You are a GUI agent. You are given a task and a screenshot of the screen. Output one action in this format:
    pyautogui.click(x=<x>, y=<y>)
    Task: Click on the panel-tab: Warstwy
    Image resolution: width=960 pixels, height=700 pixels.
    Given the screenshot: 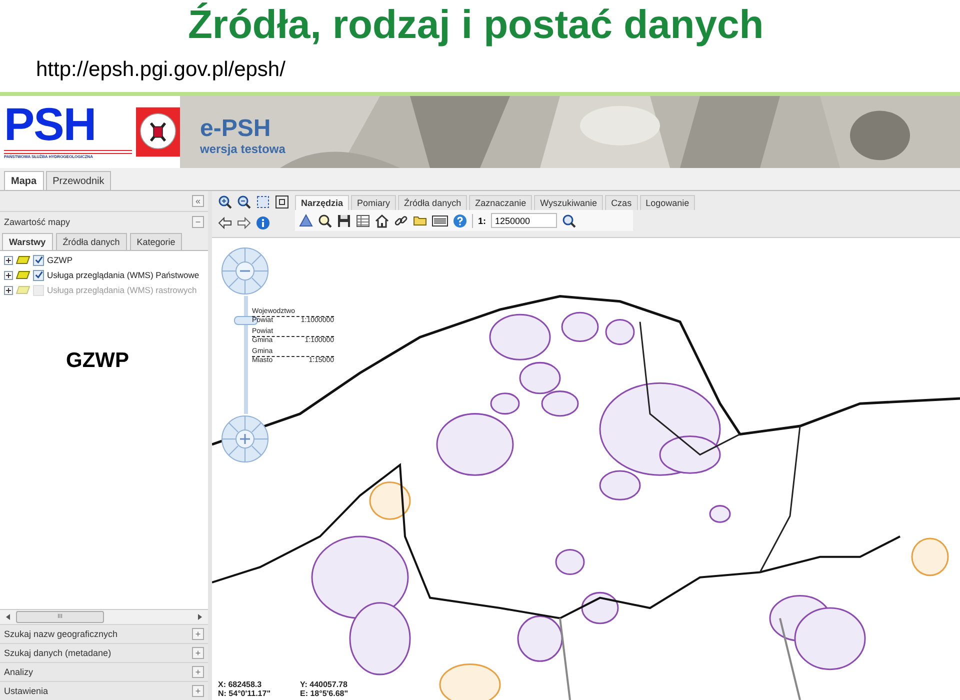 What is the action you would take?
    pyautogui.click(x=27, y=241)
    